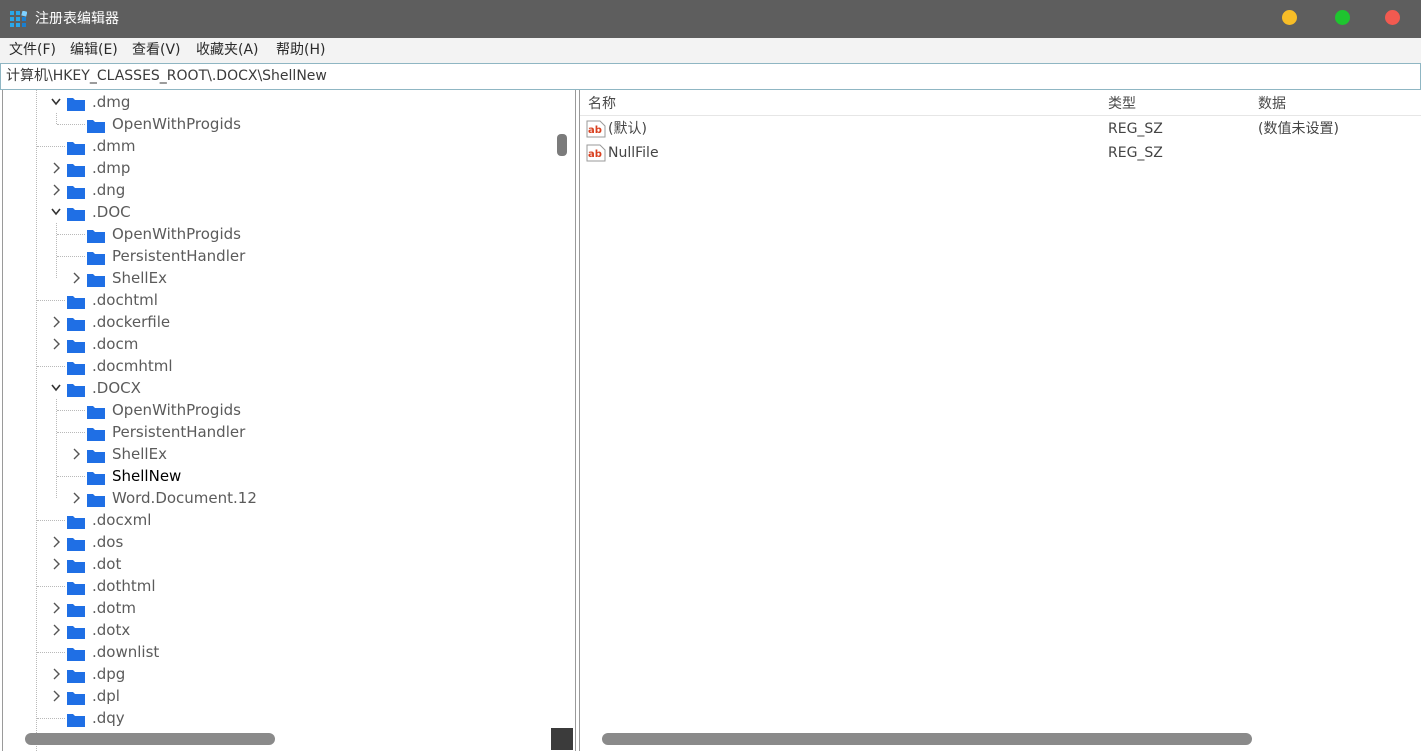  I want to click on value-name: (默认), so click(627, 129).